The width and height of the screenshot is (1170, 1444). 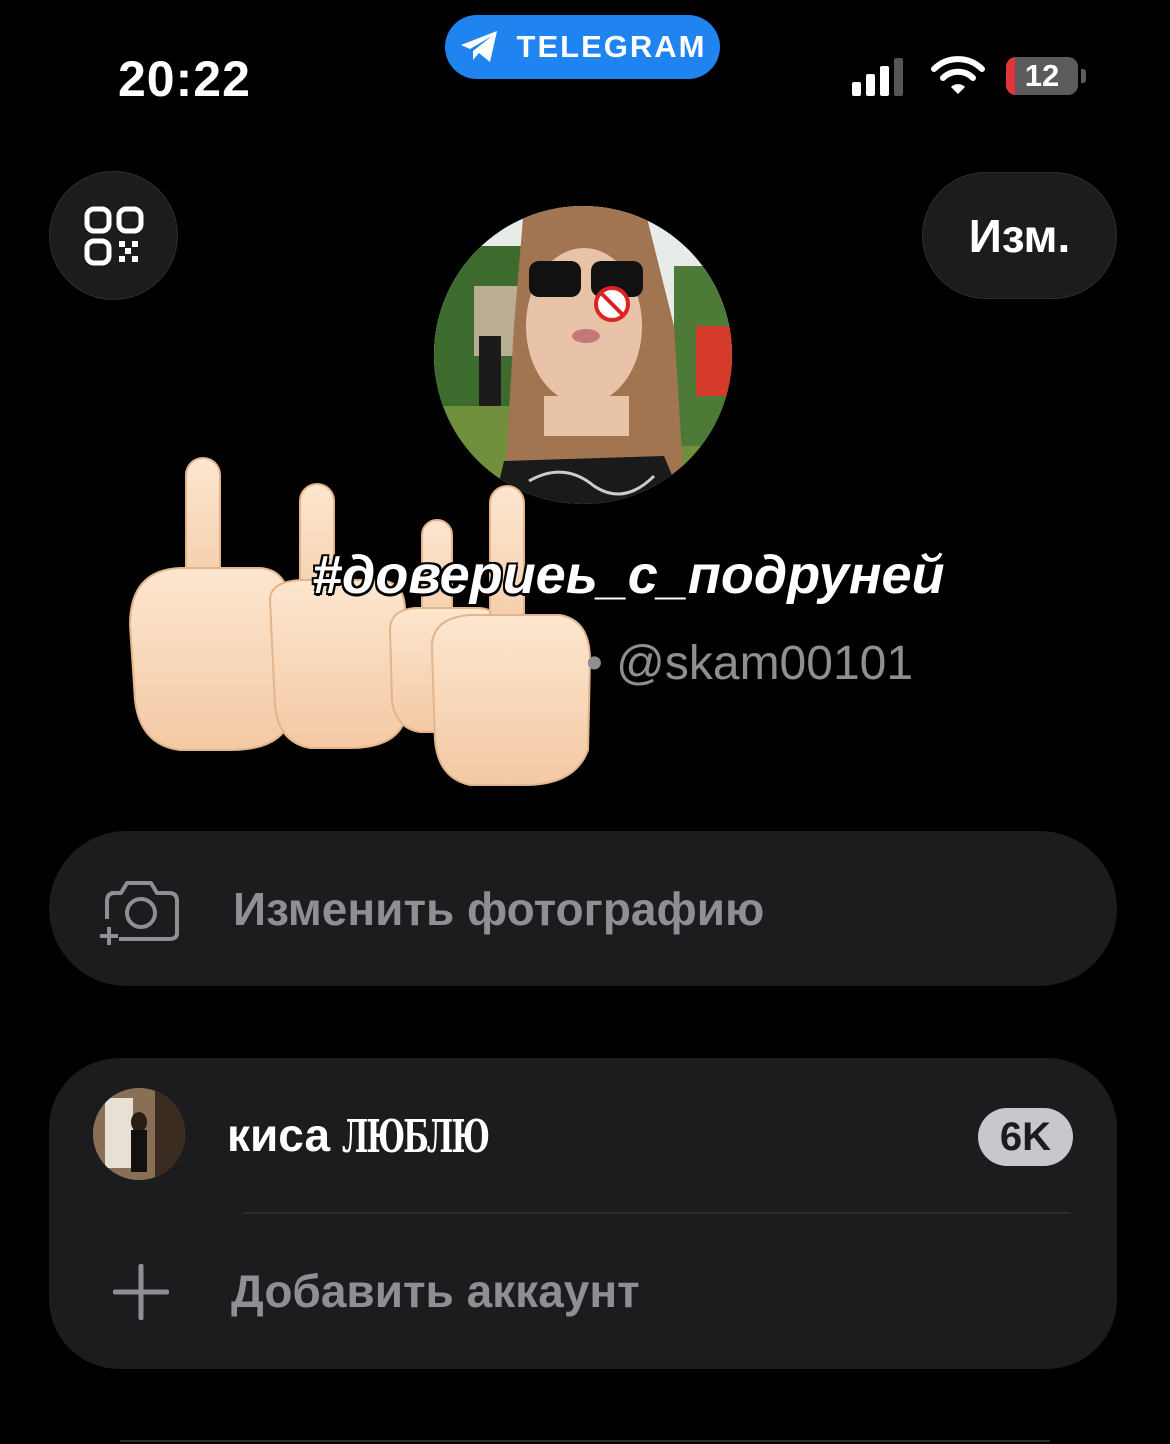 What do you see at coordinates (184, 79) in the screenshot?
I see `status-time: 20:22` at bounding box center [184, 79].